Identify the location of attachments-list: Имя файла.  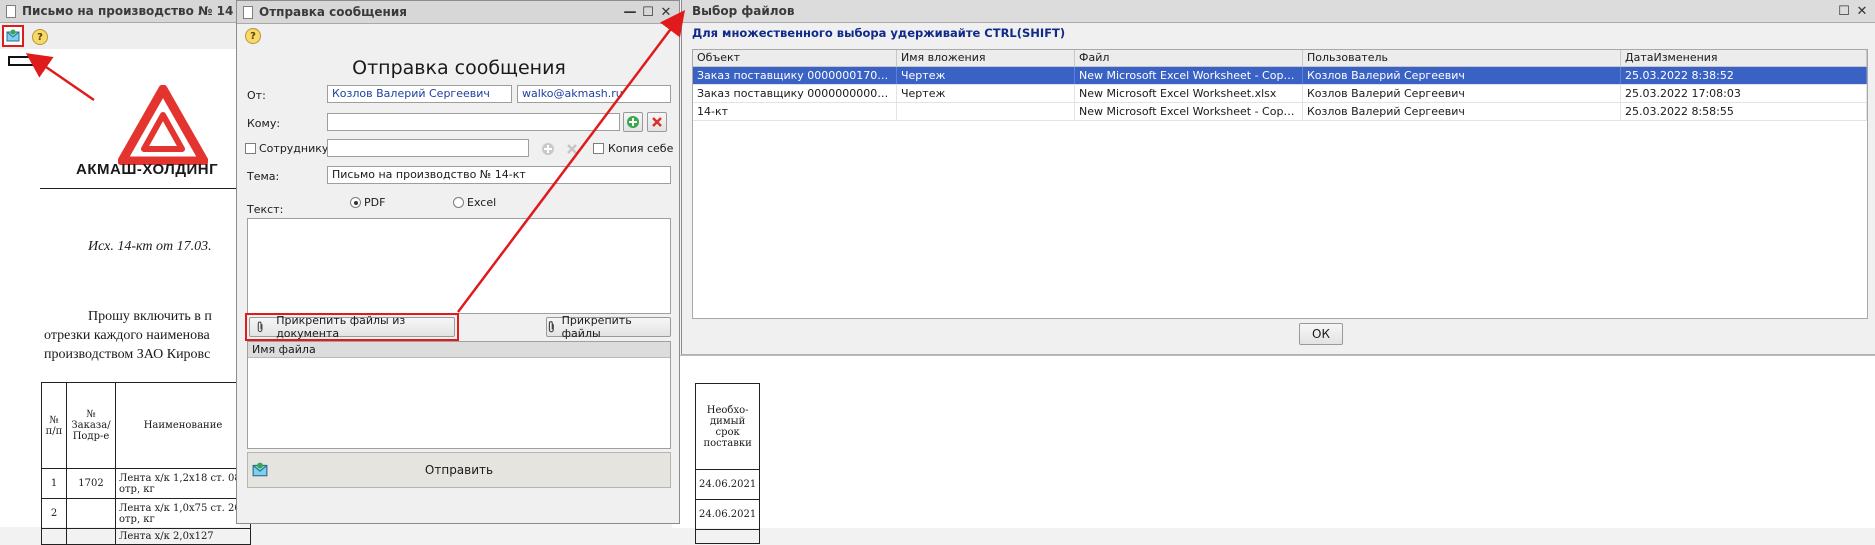
(459, 395).